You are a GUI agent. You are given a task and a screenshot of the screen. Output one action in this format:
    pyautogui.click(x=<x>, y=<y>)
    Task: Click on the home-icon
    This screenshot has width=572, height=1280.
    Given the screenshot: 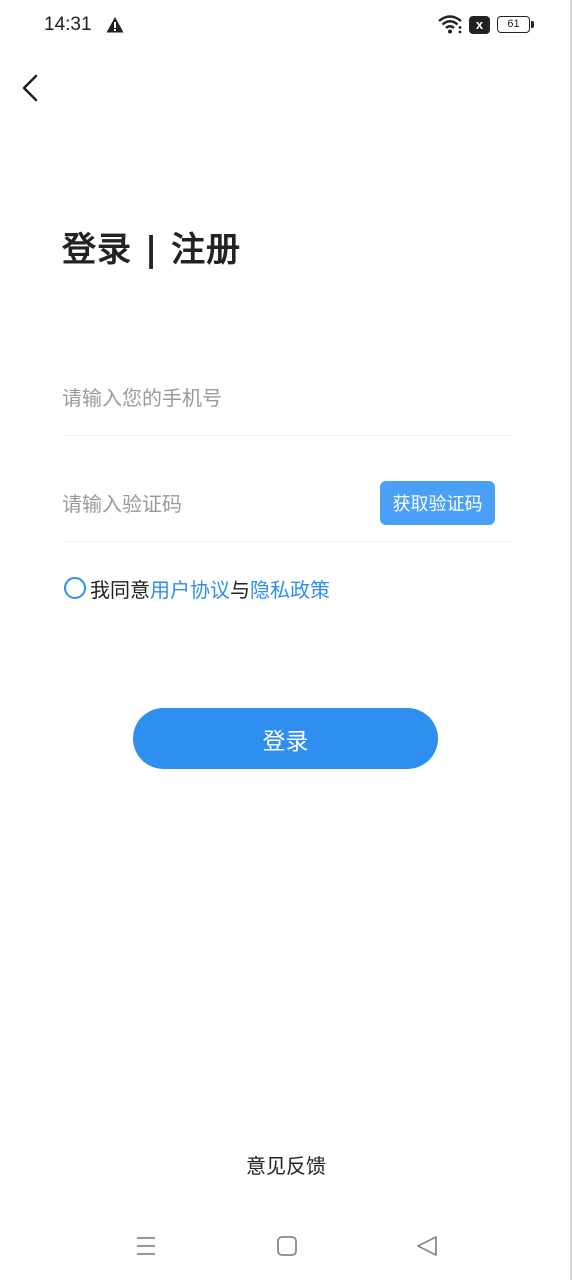 What is the action you would take?
    pyautogui.click(x=287, y=1246)
    